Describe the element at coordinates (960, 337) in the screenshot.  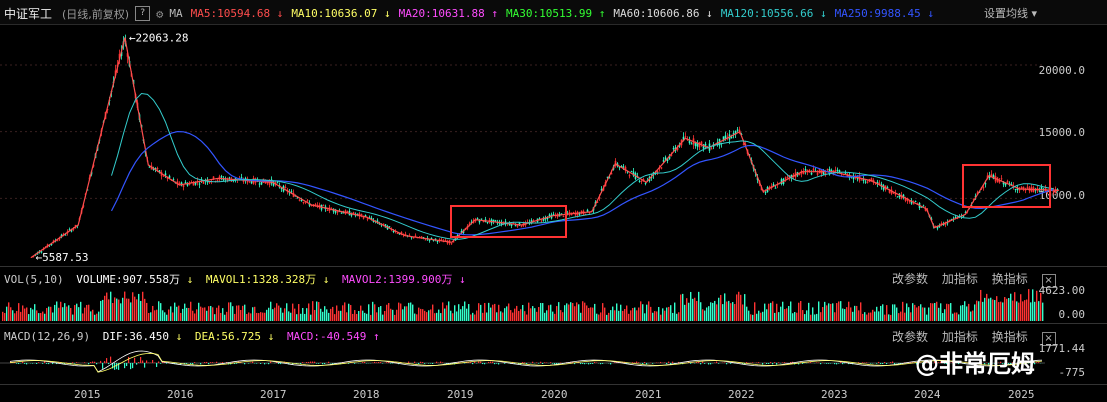
I see `add-indicator-button: 加指标` at that location.